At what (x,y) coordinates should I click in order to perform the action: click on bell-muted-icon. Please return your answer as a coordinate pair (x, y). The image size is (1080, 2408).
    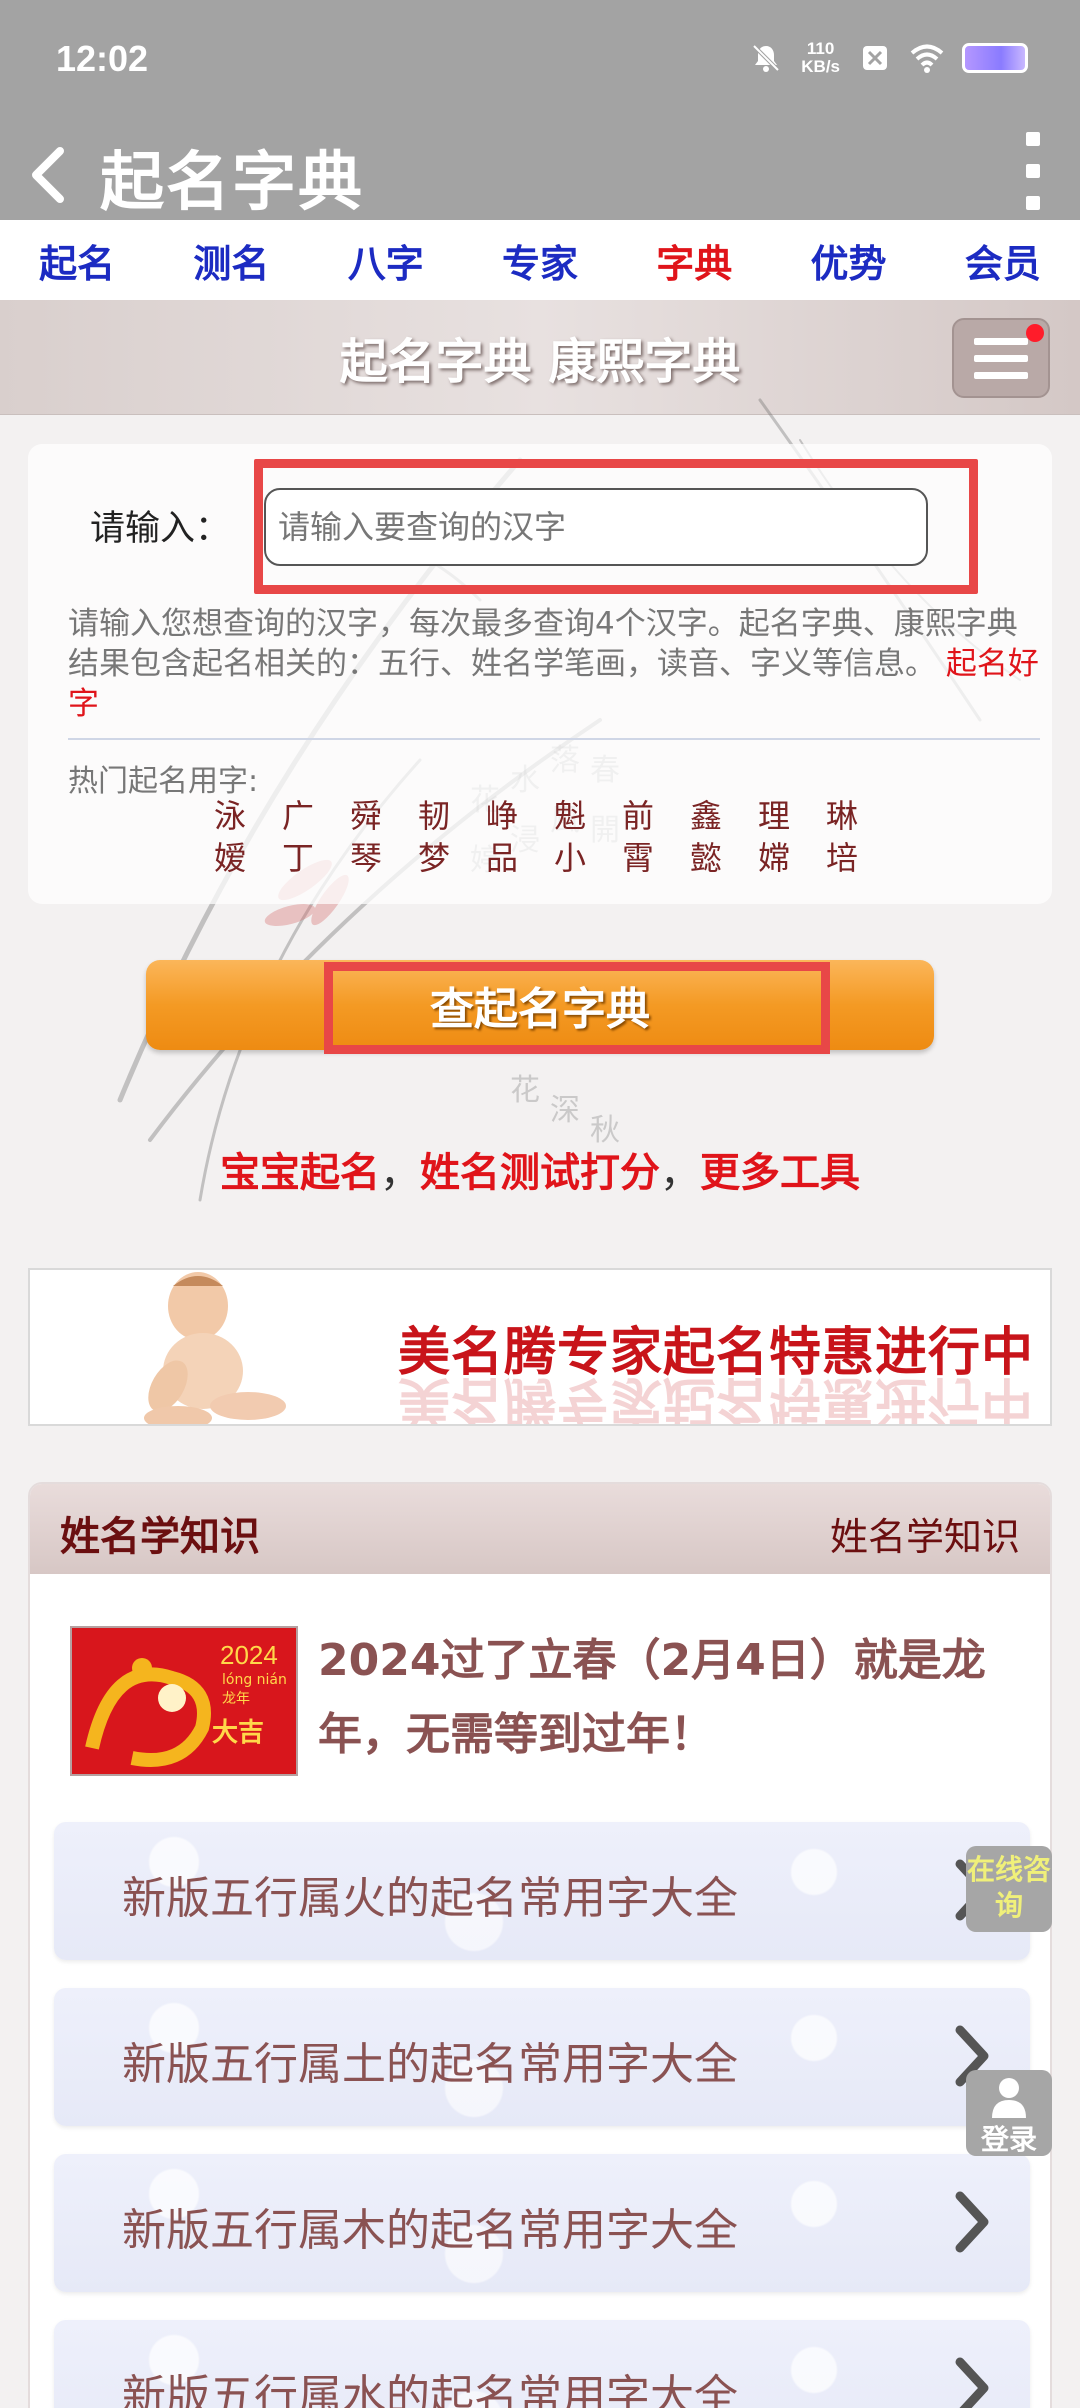
    Looking at the image, I should click on (766, 58).